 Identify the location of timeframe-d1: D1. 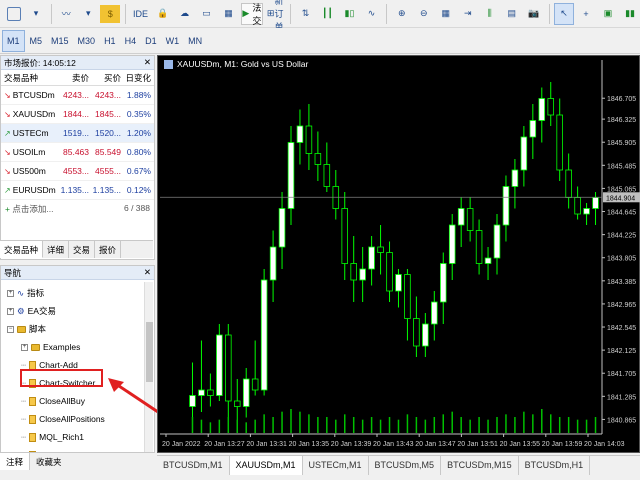
(151, 41).